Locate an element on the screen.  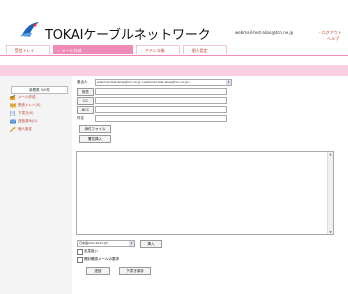
tab-address-book: › アドレス帳 is located at coordinates (158, 49).